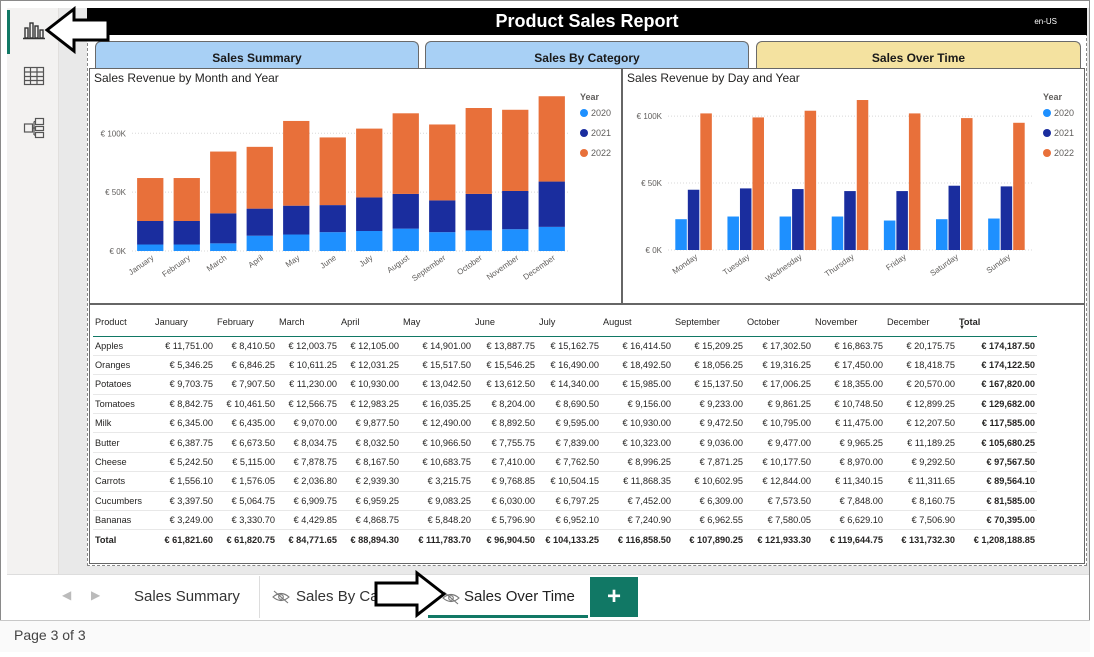 Image resolution: width=1094 pixels, height=657 pixels. Describe the element at coordinates (246, 539) in the screenshot. I see `total-cell: € 61,820.75` at that location.